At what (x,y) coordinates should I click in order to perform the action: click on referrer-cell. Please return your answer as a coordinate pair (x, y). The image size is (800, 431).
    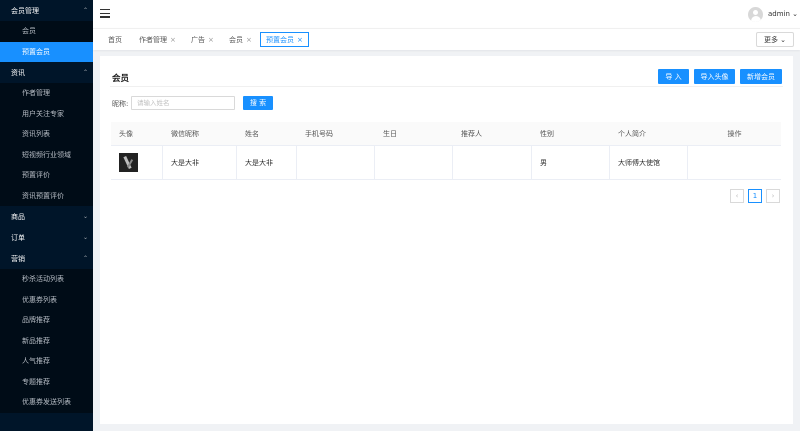
    Looking at the image, I should click on (492, 162).